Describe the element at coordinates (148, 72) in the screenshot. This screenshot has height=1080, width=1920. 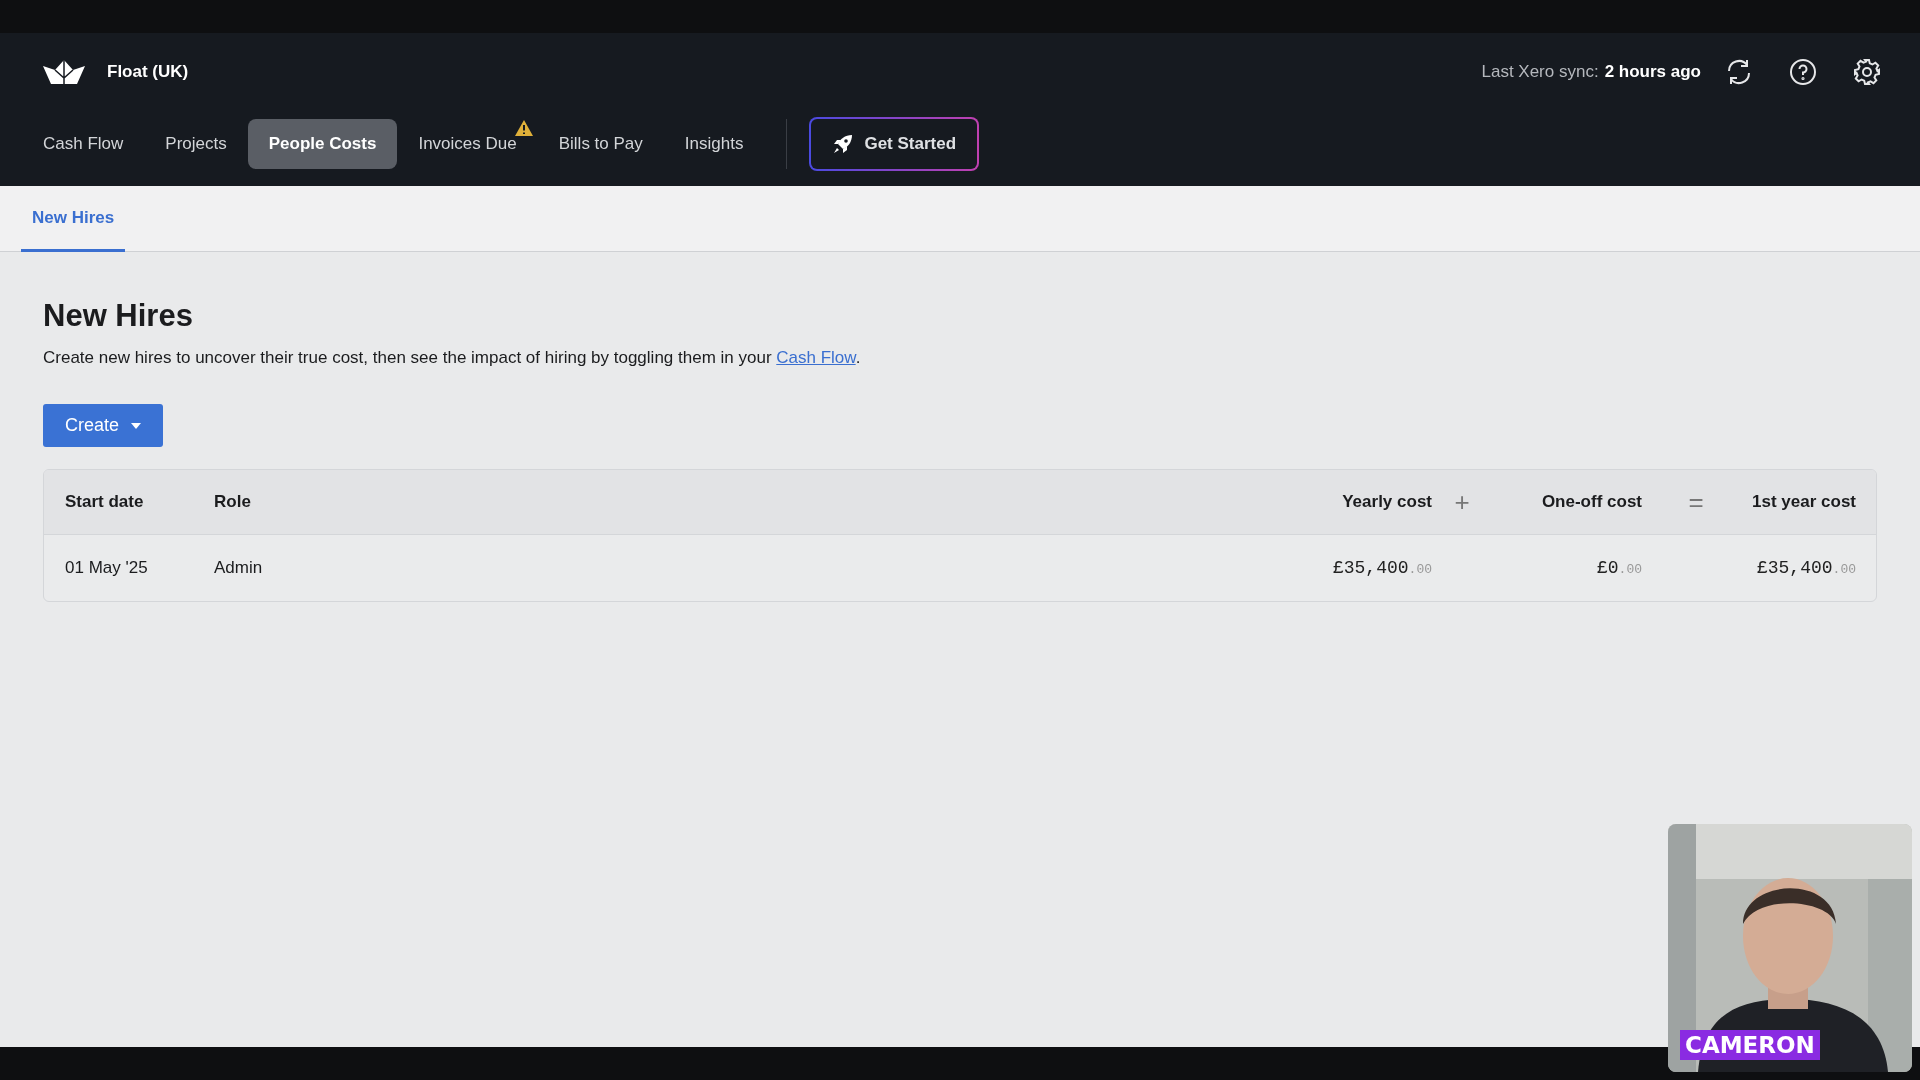
I see `company-name: Float (UK)` at that location.